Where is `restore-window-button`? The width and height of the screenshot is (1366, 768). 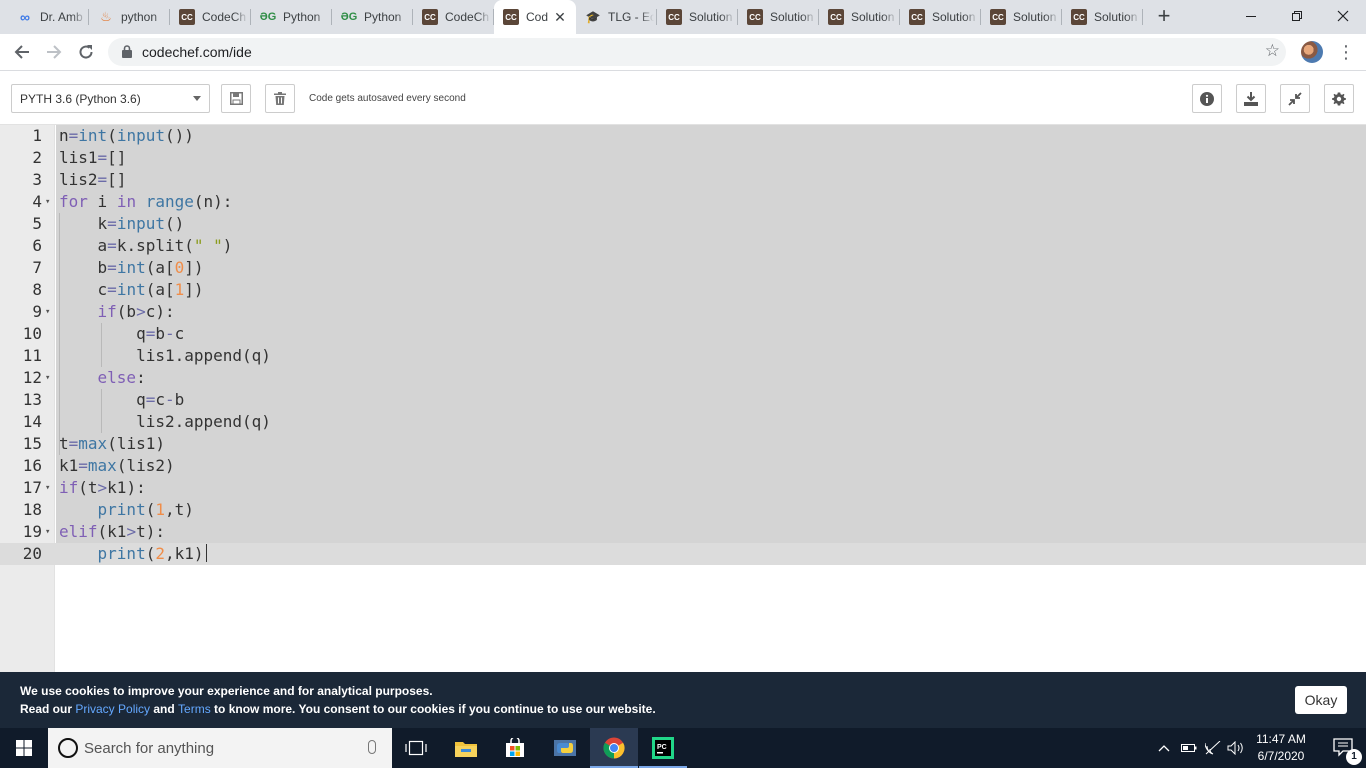 restore-window-button is located at coordinates (1297, 16).